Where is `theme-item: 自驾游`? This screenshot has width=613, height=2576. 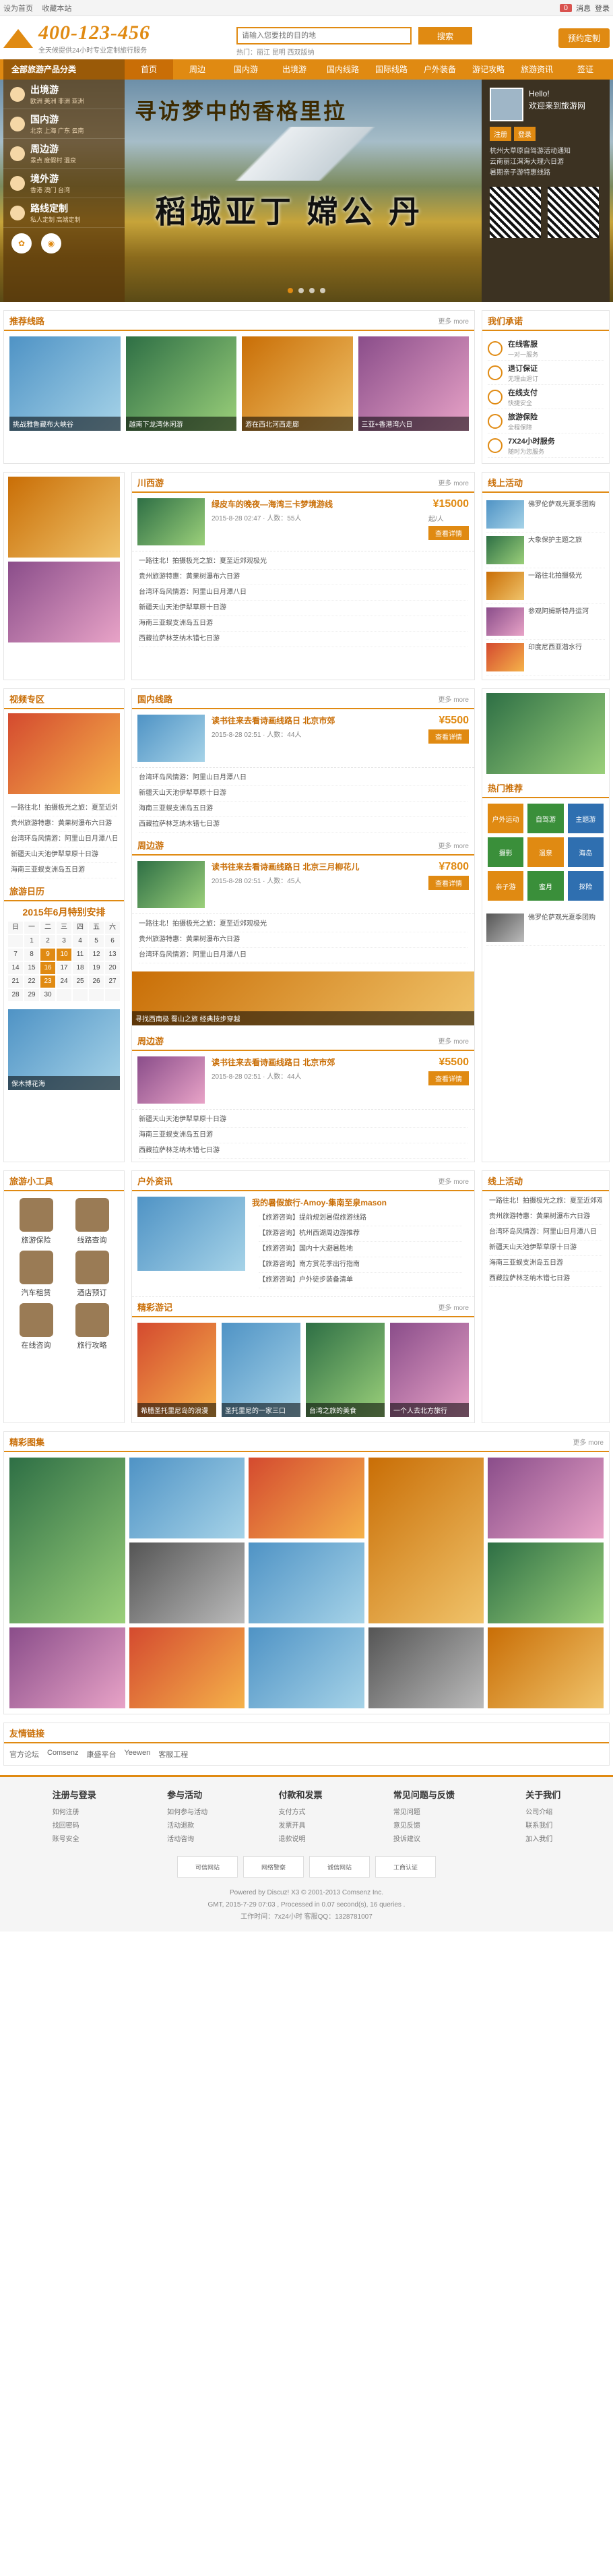 theme-item: 自驾游 is located at coordinates (545, 818).